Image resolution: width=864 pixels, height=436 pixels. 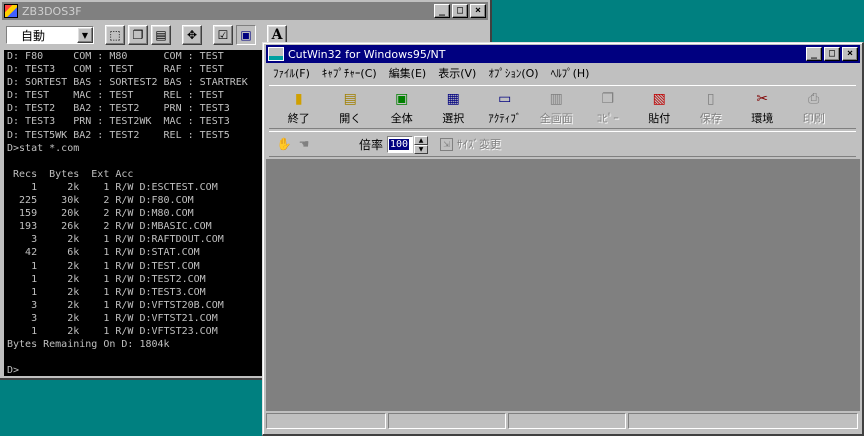 I want to click on select-region-icon: ▦, so click(x=453, y=99).